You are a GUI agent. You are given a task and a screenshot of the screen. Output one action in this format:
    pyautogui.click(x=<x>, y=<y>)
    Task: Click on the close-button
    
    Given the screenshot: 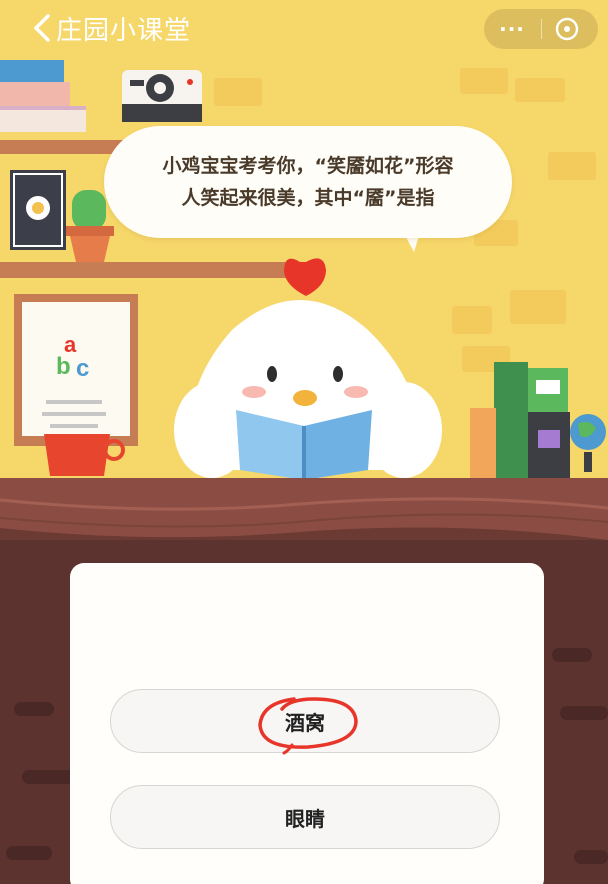 What is the action you would take?
    pyautogui.click(x=567, y=29)
    